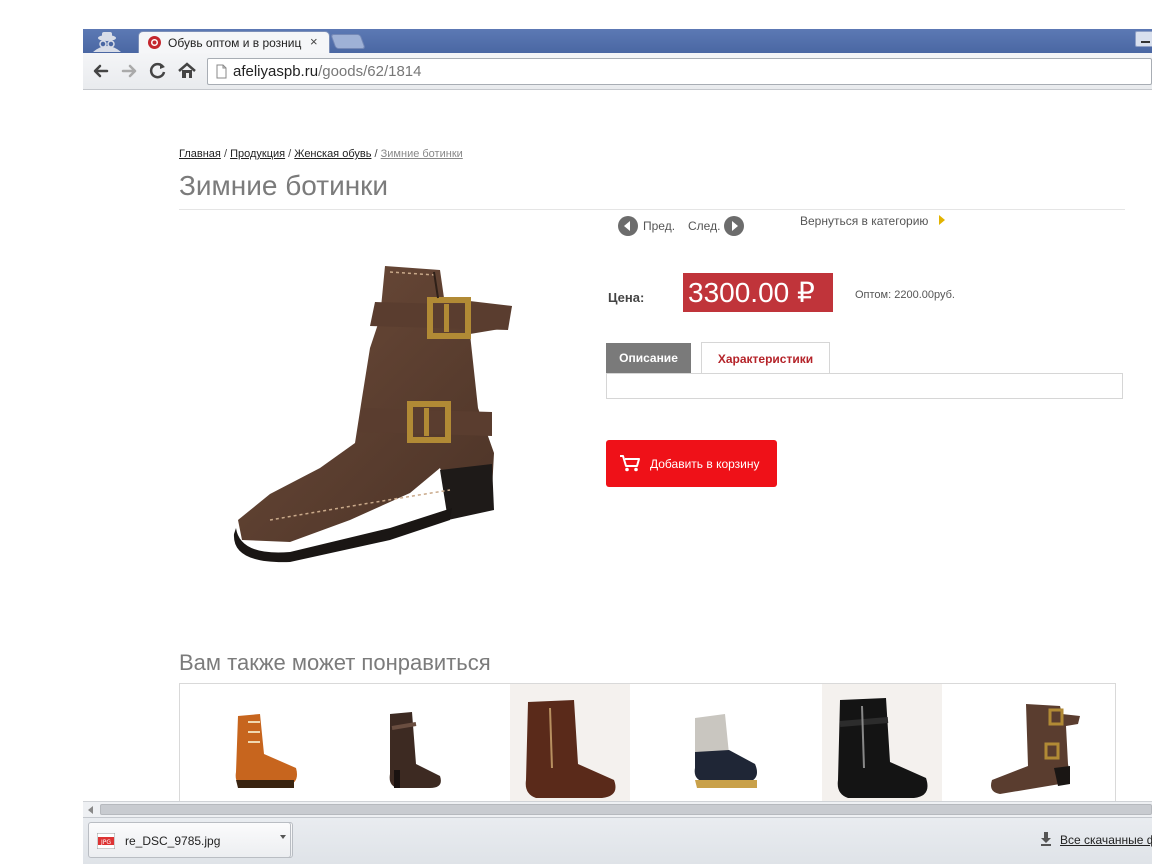 The width and height of the screenshot is (1152, 864). What do you see at coordinates (704, 226) in the screenshot?
I see `next-link: След.` at bounding box center [704, 226].